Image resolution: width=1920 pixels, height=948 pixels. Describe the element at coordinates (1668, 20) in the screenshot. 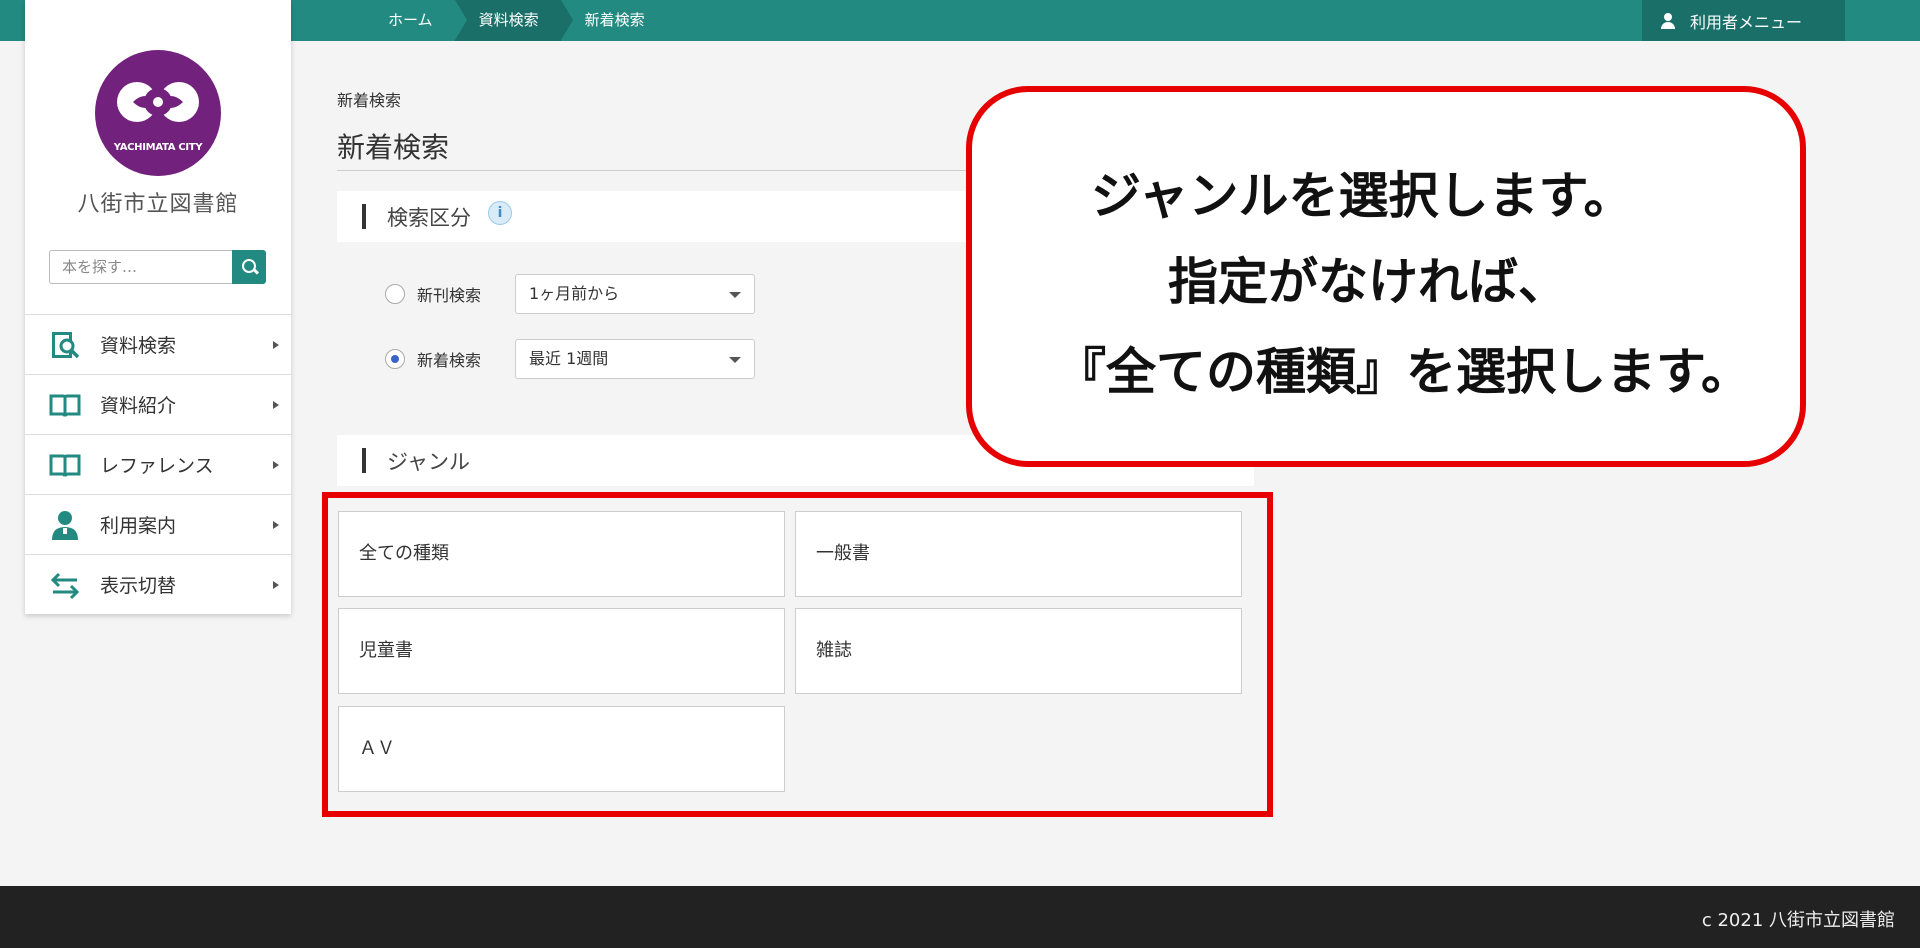

I see `user-icon` at that location.